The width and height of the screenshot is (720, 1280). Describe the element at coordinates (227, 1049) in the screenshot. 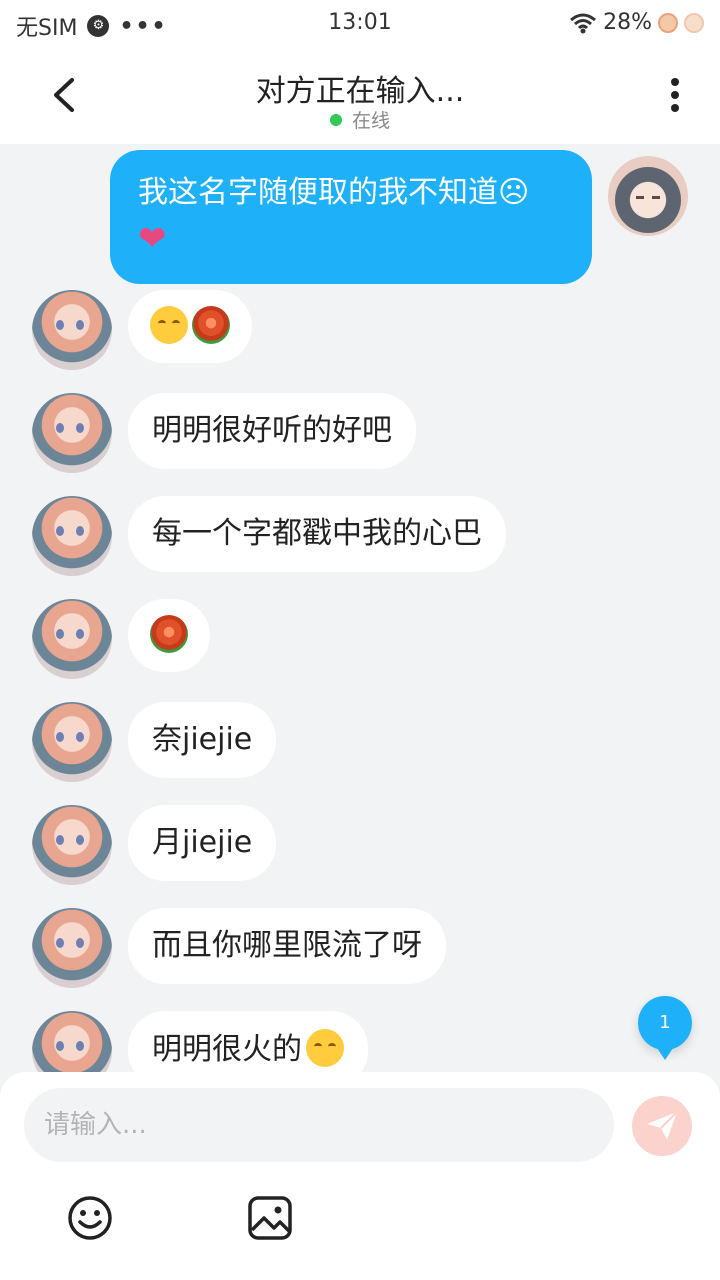

I see `message-text: 明明很火的` at that location.